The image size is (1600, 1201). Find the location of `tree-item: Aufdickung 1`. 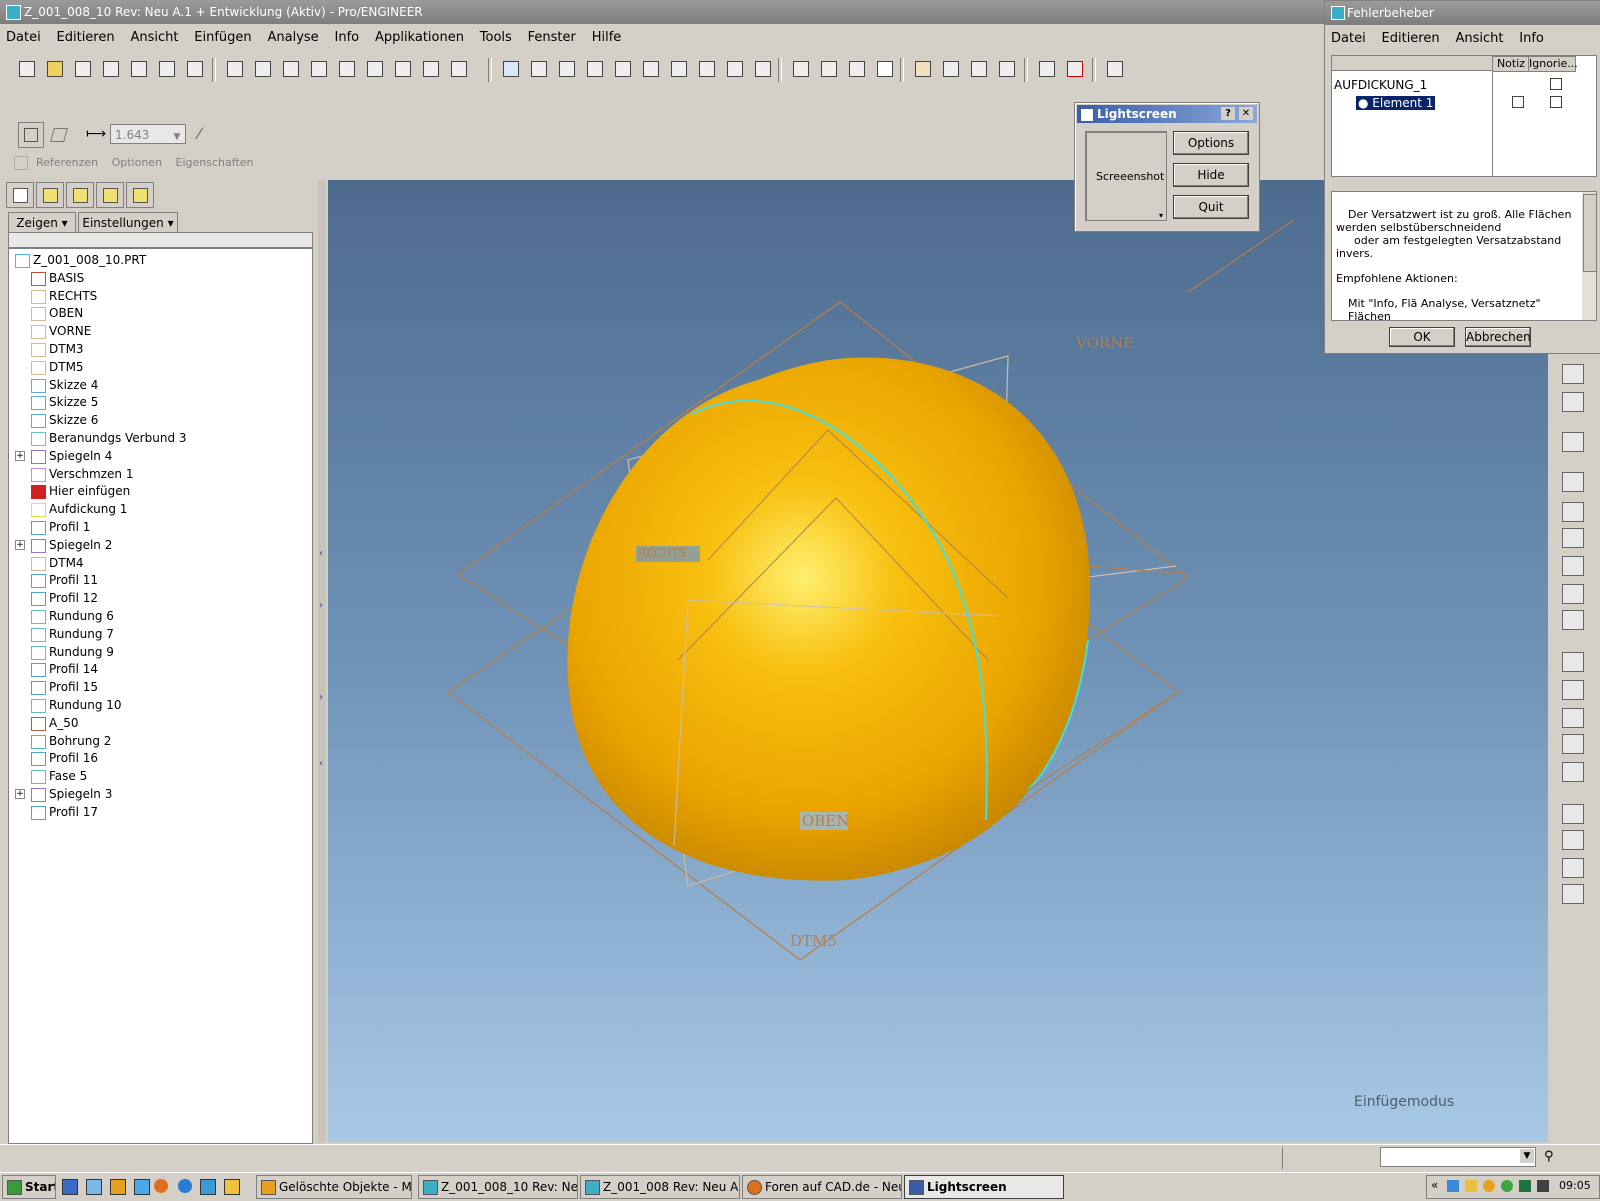

tree-item: Aufdickung 1 is located at coordinates (159, 509).